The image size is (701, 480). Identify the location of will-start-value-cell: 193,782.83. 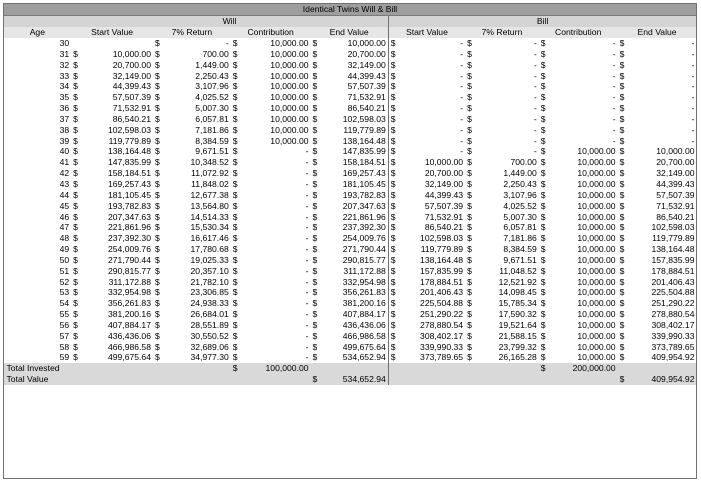
(116, 206).